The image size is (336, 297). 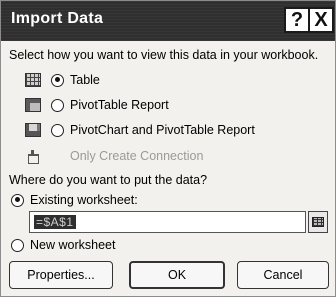 I want to click on new-worksheet-radio, so click(x=17, y=245).